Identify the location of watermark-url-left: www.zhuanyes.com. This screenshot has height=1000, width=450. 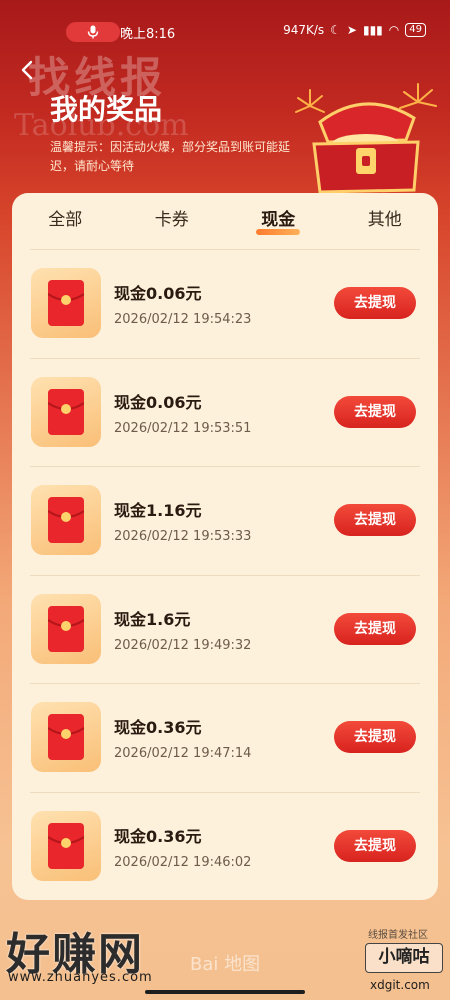
(80, 977).